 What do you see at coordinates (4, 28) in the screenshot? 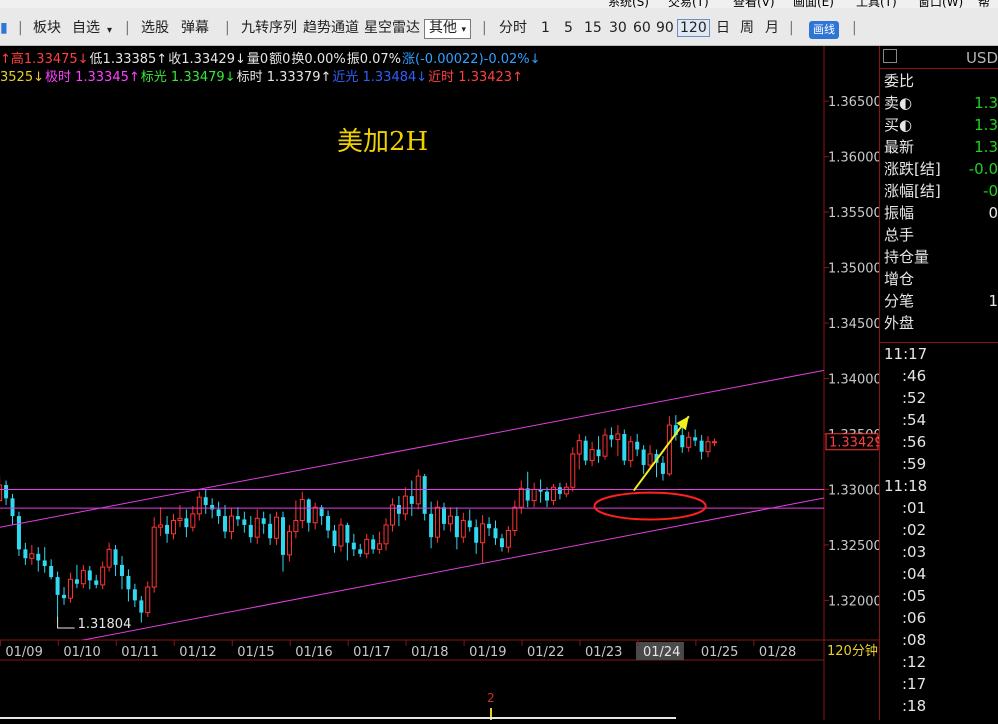
I see `toolbar-edge-icon: ▮` at bounding box center [4, 28].